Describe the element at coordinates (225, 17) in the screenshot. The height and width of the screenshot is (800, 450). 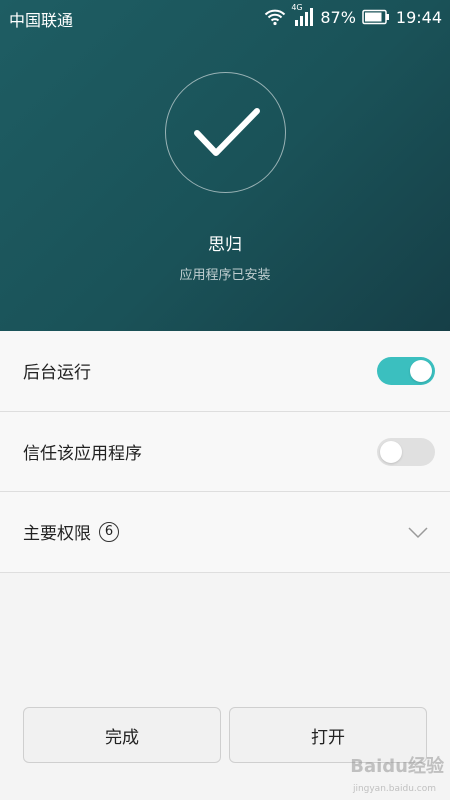
I see `status-bar: 中国联通 4G 87% 19:44` at that location.